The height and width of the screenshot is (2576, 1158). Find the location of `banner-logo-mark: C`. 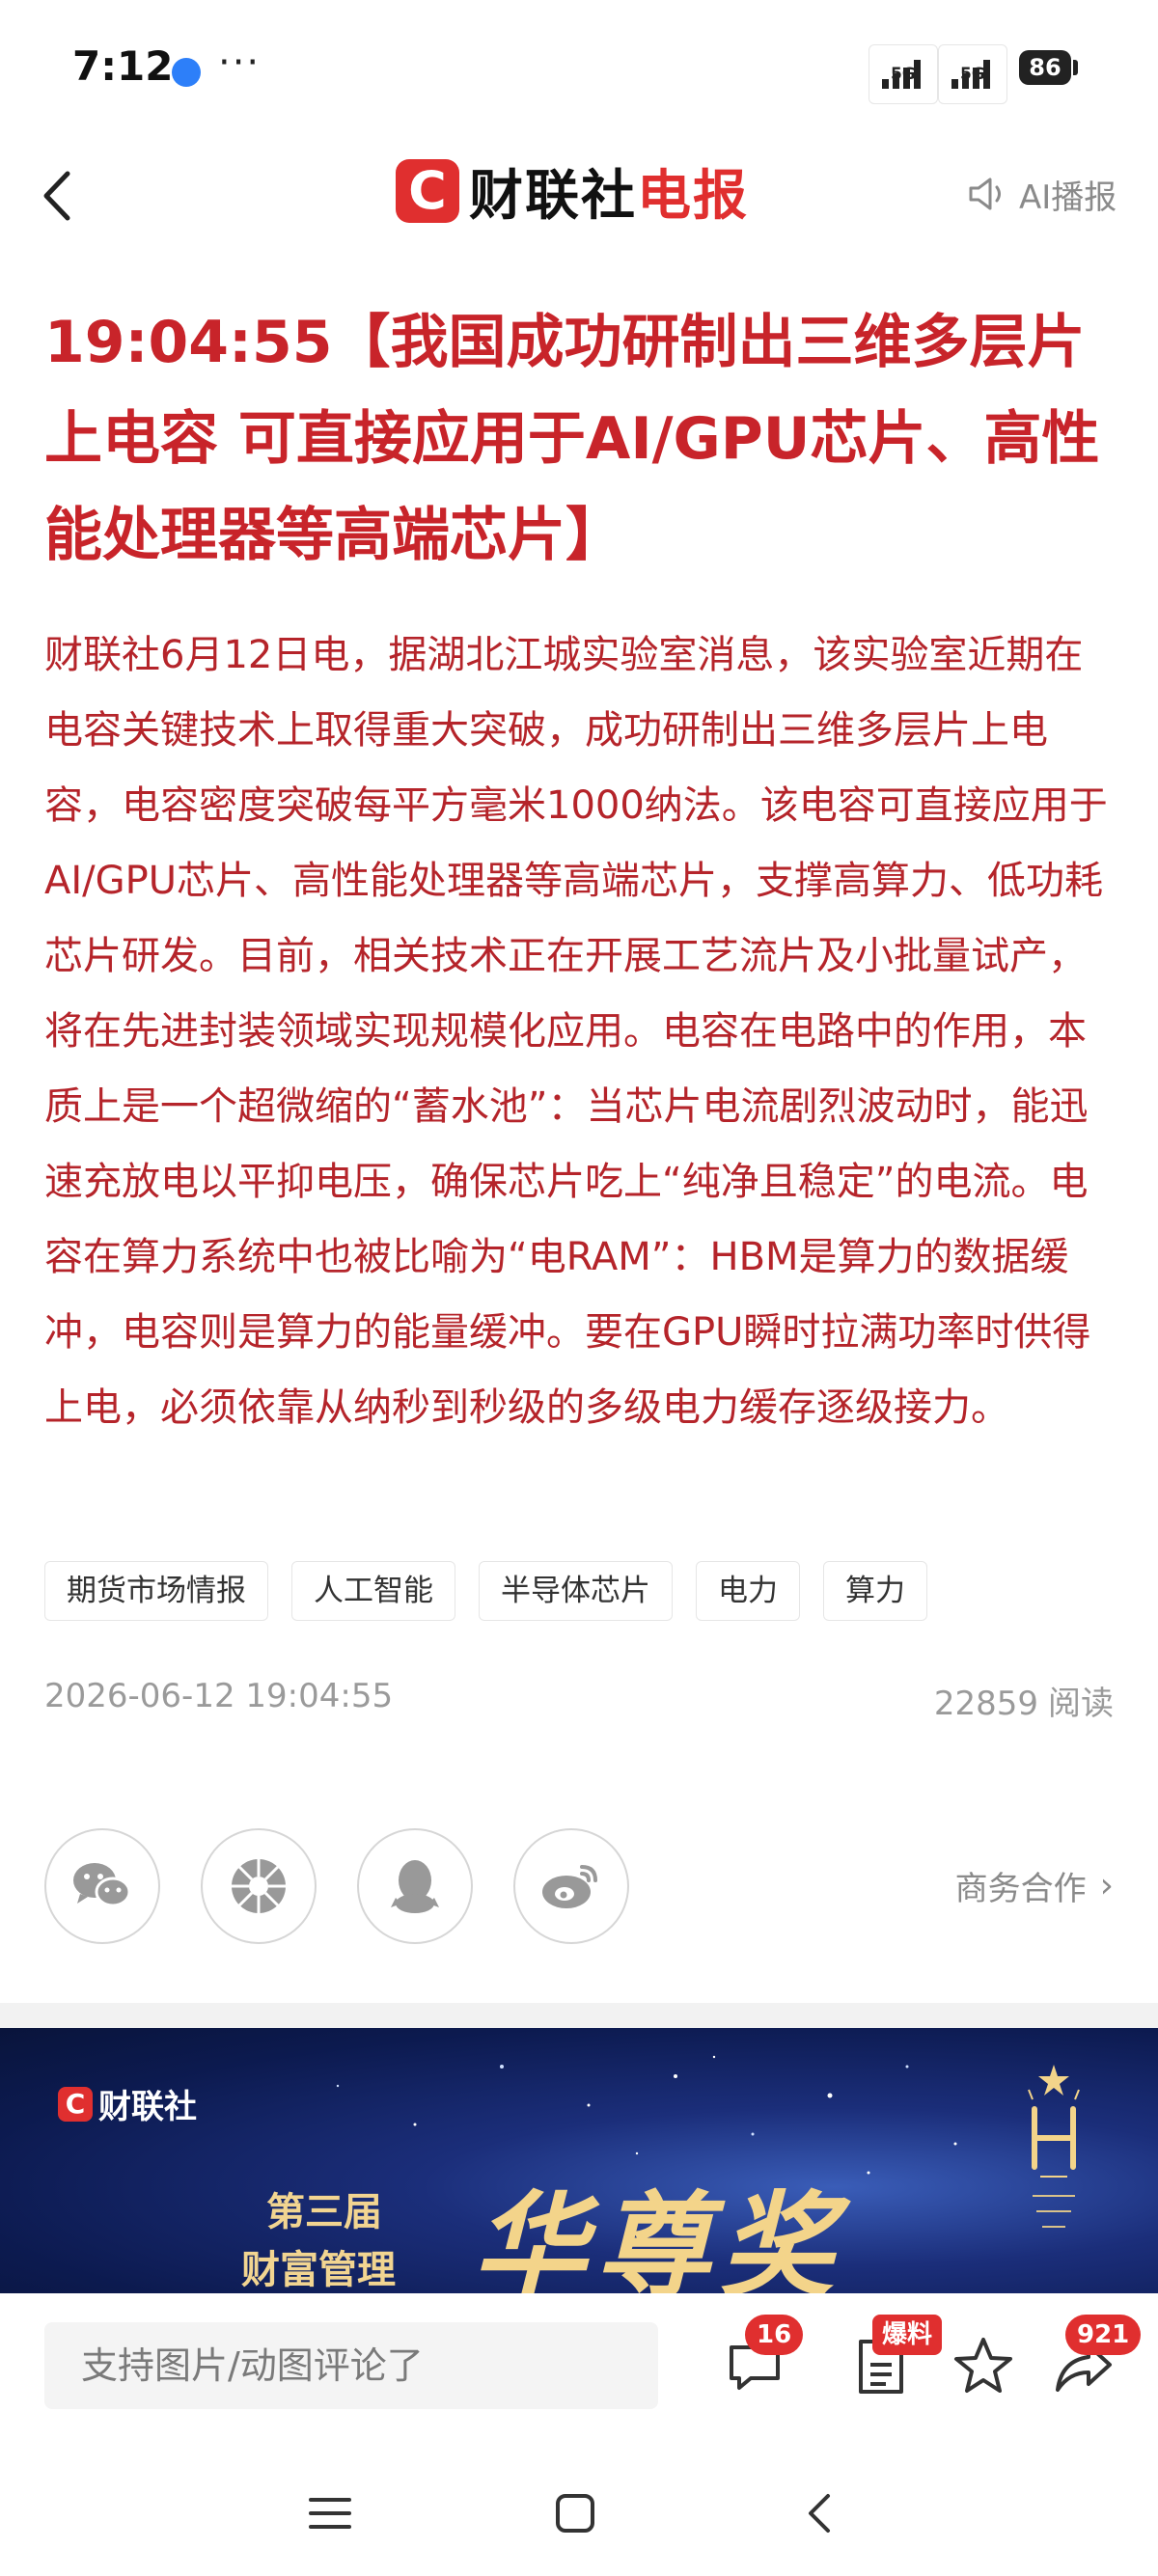

banner-logo-mark: C is located at coordinates (75, 2104).